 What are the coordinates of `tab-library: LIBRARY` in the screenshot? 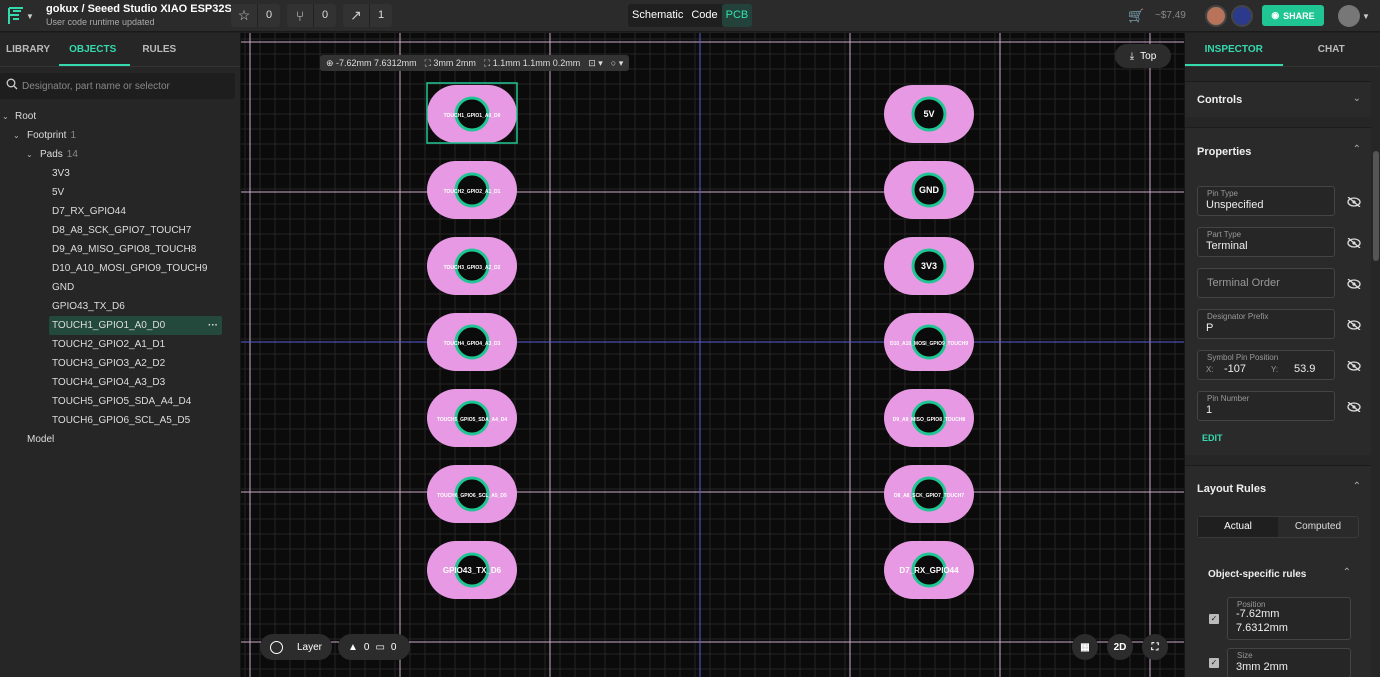 It's located at (29, 49).